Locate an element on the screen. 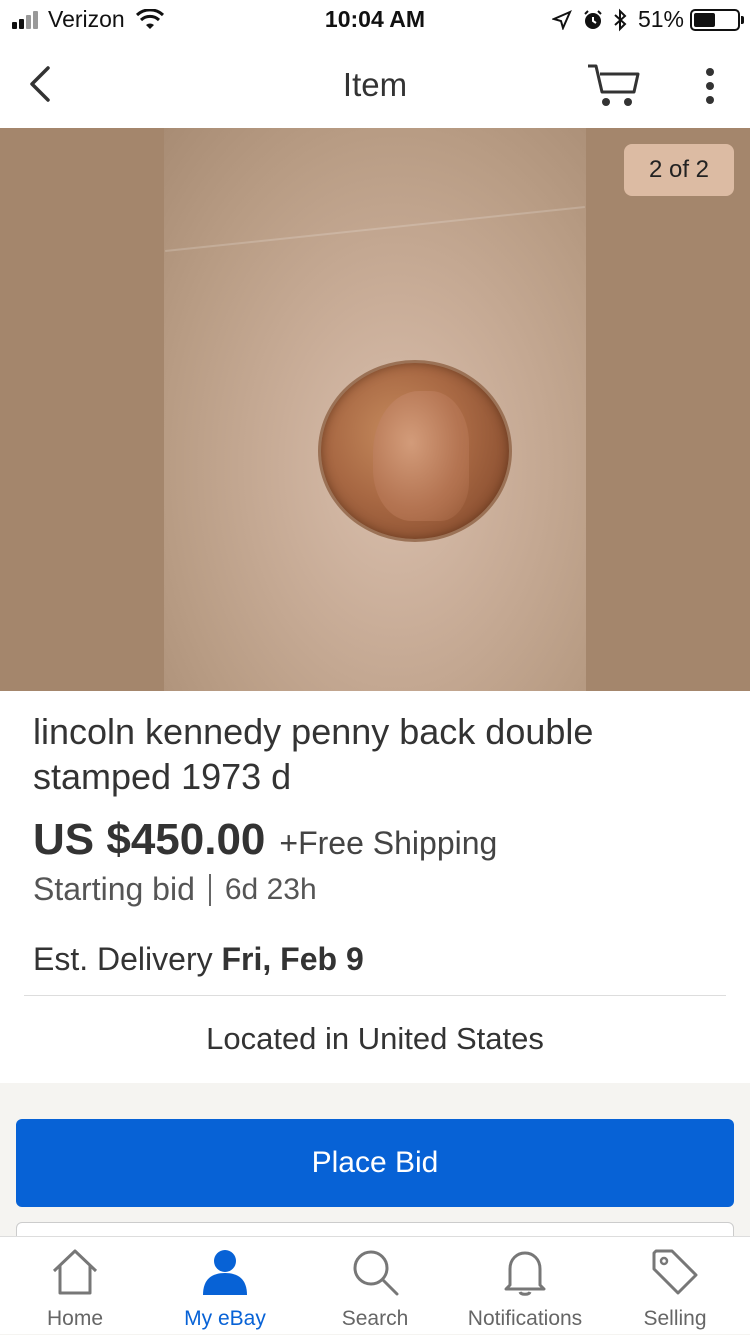 The width and height of the screenshot is (750, 1335). battery-icon is located at coordinates (717, 19).